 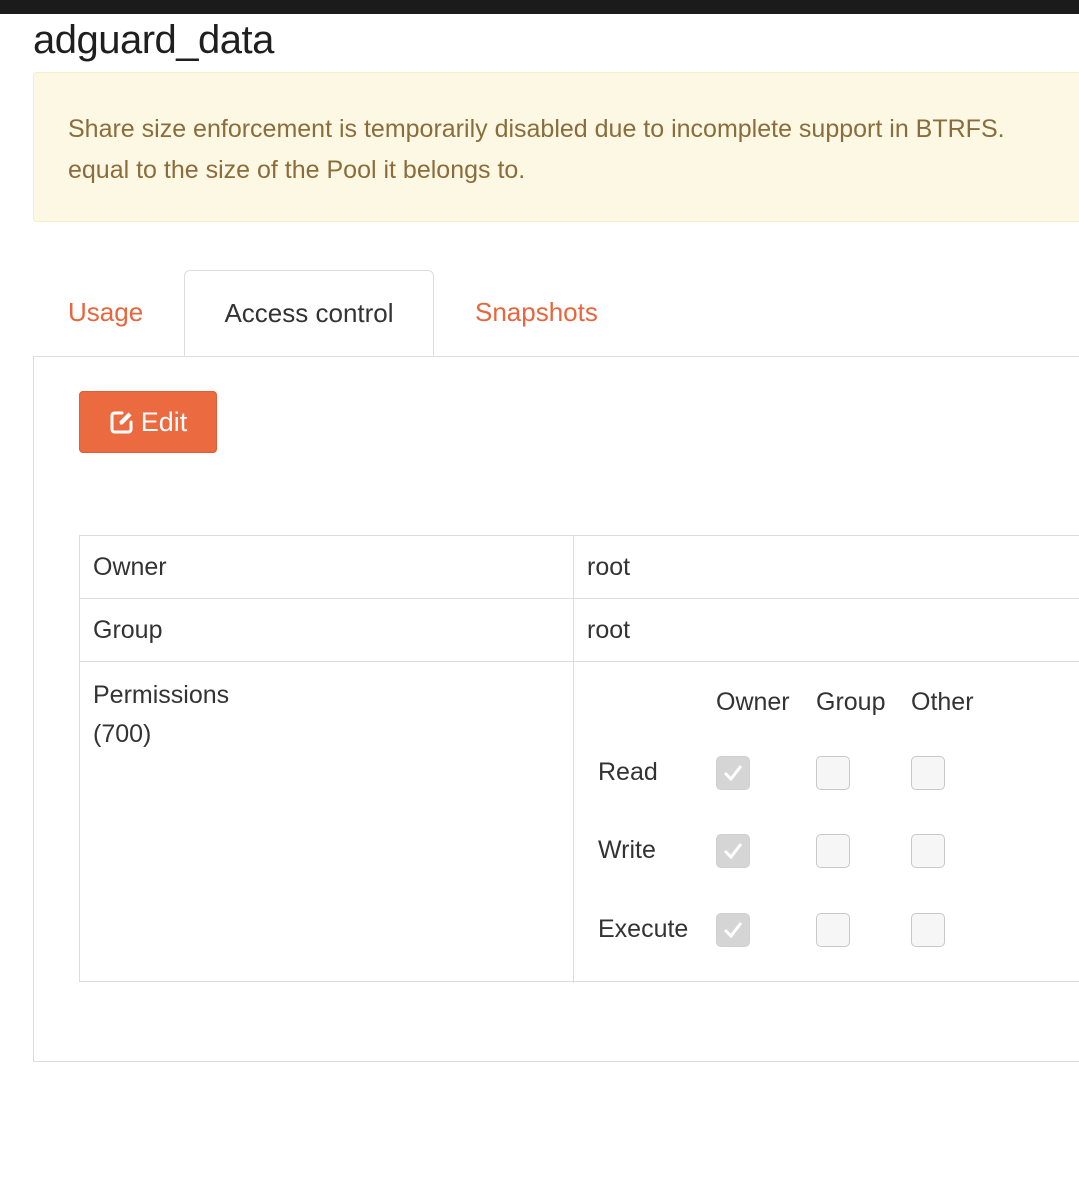 What do you see at coordinates (628, 772) in the screenshot?
I see `perm-row-read: Read` at bounding box center [628, 772].